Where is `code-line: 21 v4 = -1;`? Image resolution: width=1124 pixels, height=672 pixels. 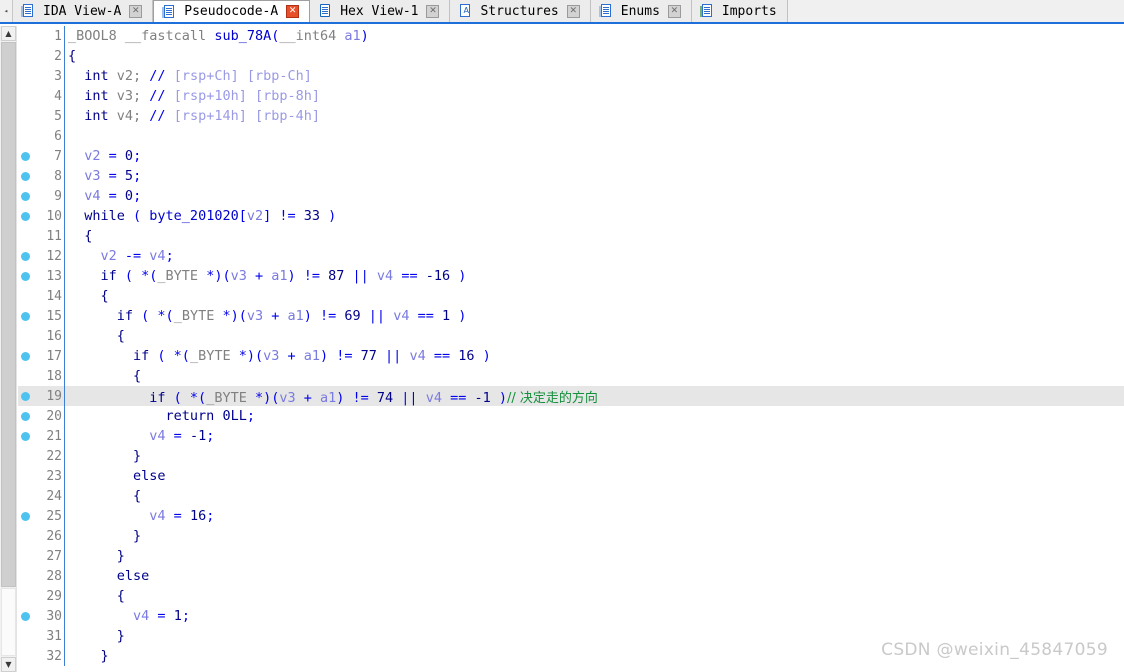
code-line: 21 v4 = -1; is located at coordinates (571, 436).